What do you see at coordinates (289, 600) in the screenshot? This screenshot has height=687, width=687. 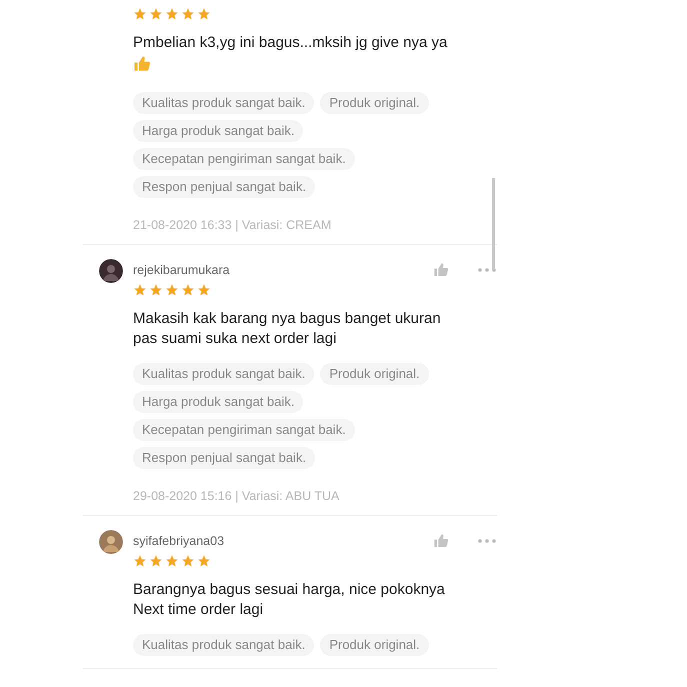 I see `review-text: Barangnya bagus sesuai harga, nice pokoknya Next time order lagi` at bounding box center [289, 600].